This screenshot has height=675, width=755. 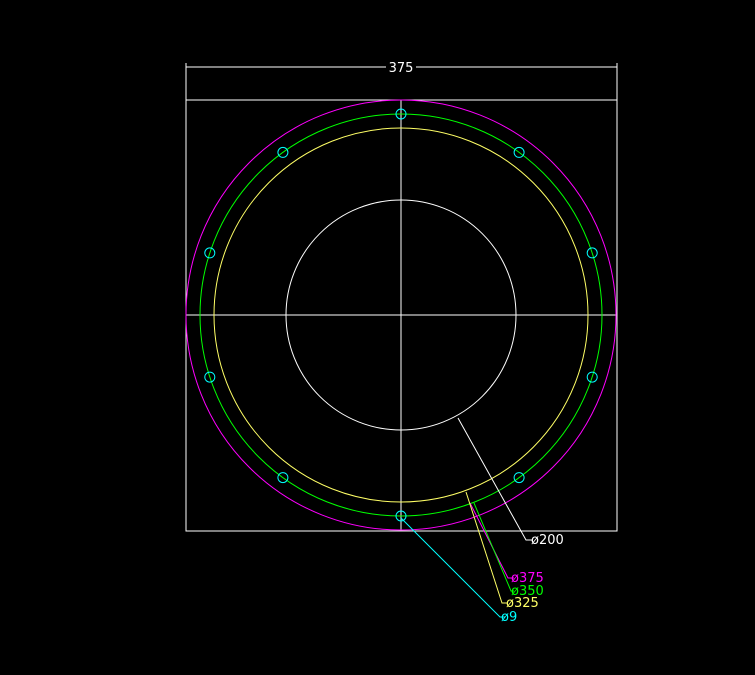 I want to click on leader-d375, so click(x=491, y=540).